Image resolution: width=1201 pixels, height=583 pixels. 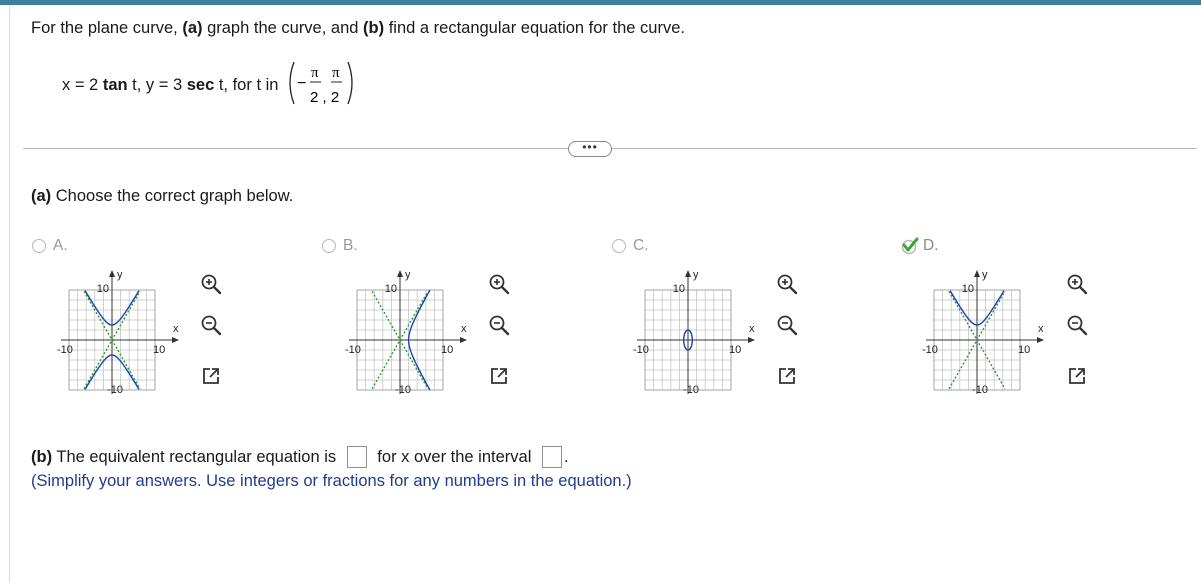 What do you see at coordinates (1040, 340) in the screenshot?
I see `graph-d-x-arrow` at bounding box center [1040, 340].